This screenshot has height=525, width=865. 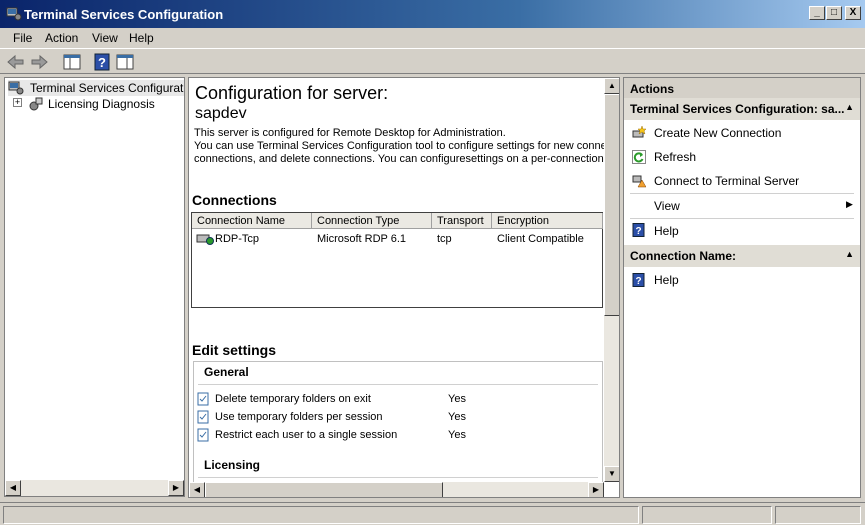 What do you see at coordinates (547, 221) in the screenshot?
I see `column-encryption: Encryption` at bounding box center [547, 221].